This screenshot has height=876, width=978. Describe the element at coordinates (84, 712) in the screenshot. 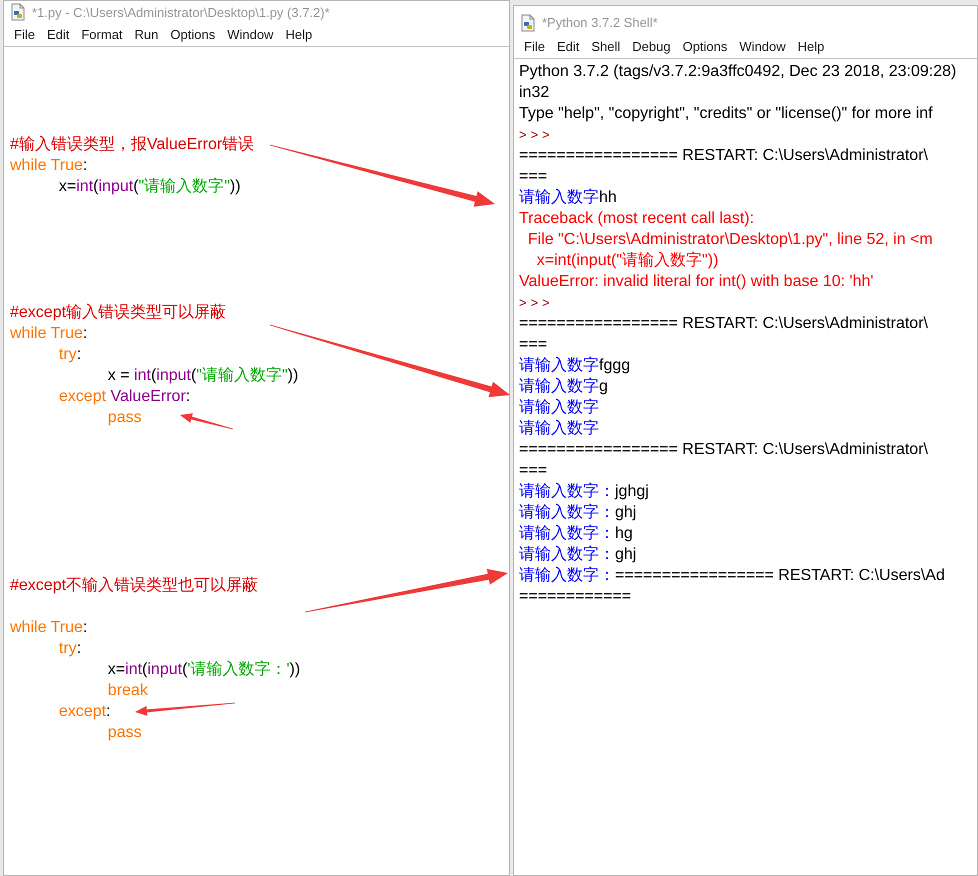

I see `code-line: except:` at that location.